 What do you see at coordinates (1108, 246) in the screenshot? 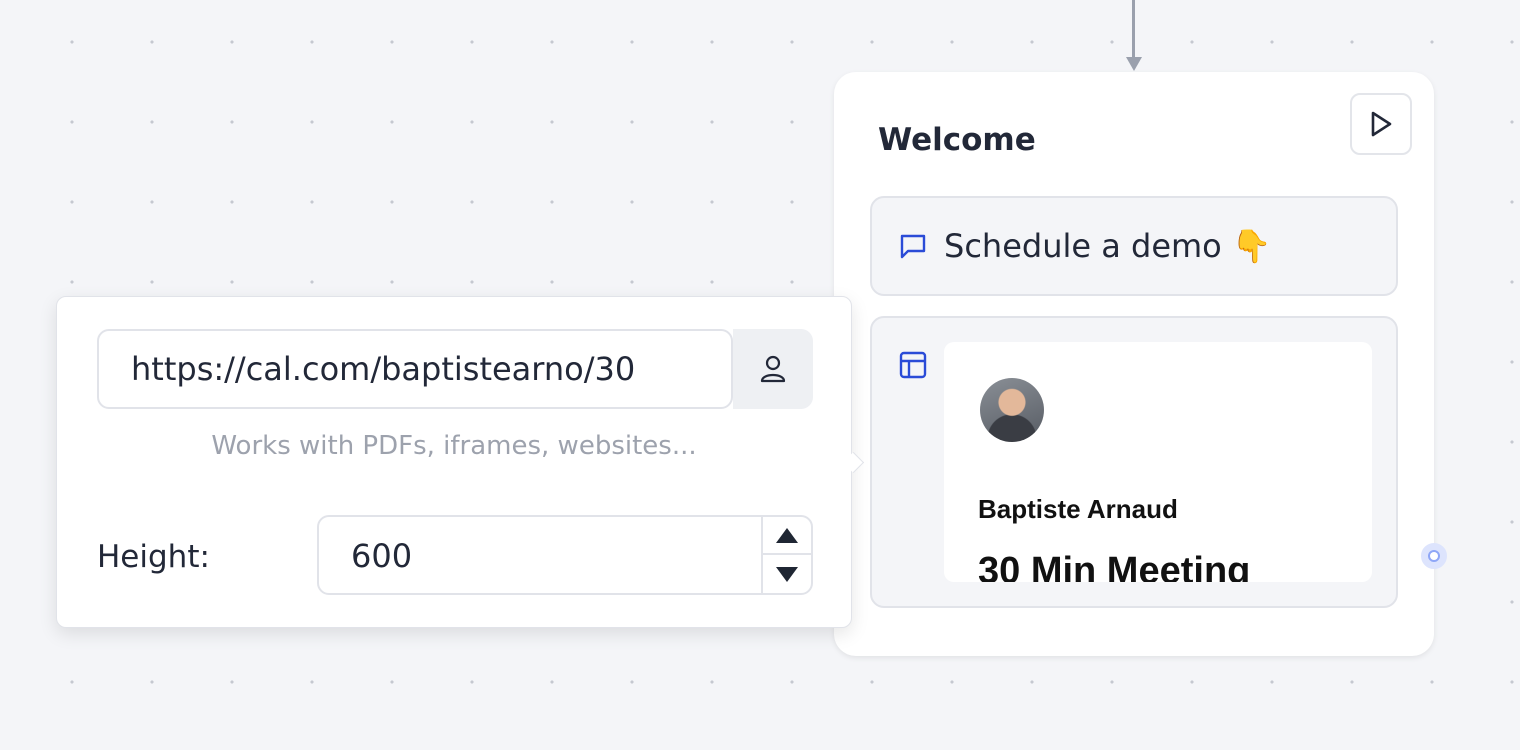
I see `text-block-label: Schedule a demo 👇` at bounding box center [1108, 246].